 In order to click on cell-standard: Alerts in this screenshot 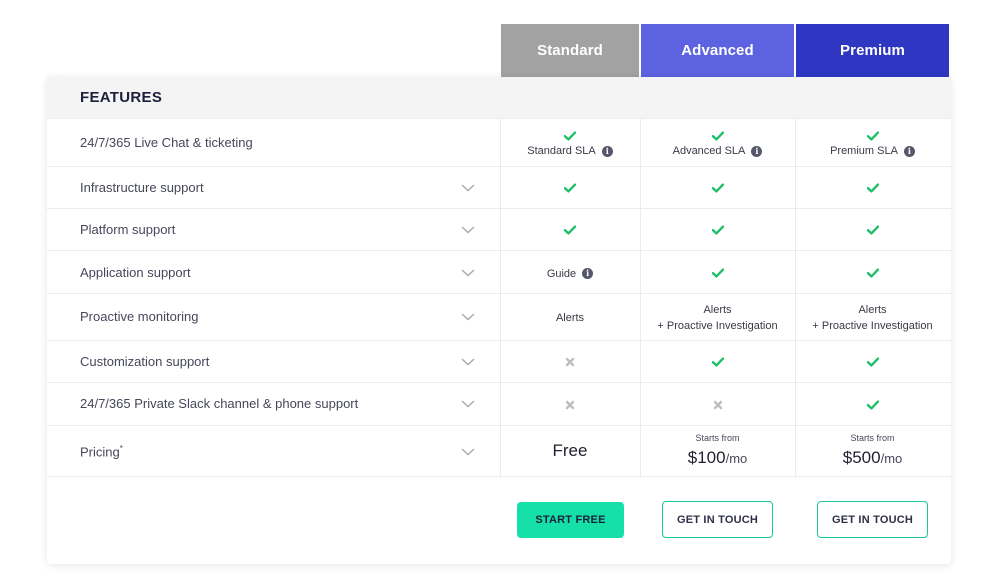, I will do `click(570, 317)`.